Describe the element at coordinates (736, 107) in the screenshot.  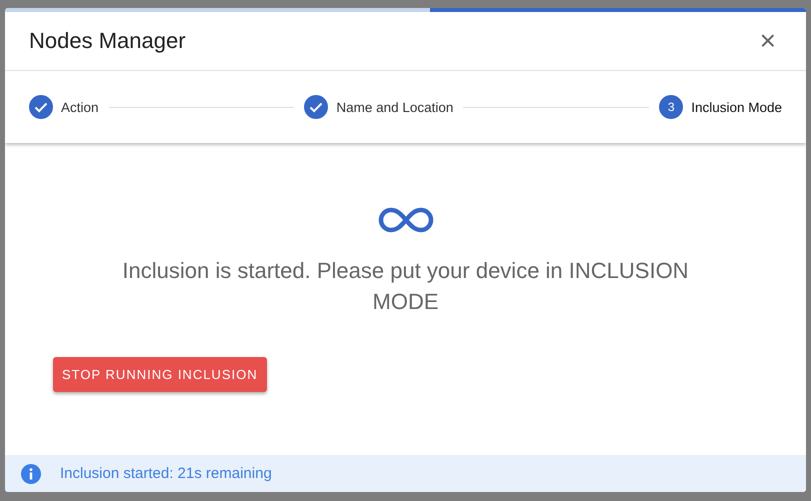
I see `step-label: Inclusion Mode` at that location.